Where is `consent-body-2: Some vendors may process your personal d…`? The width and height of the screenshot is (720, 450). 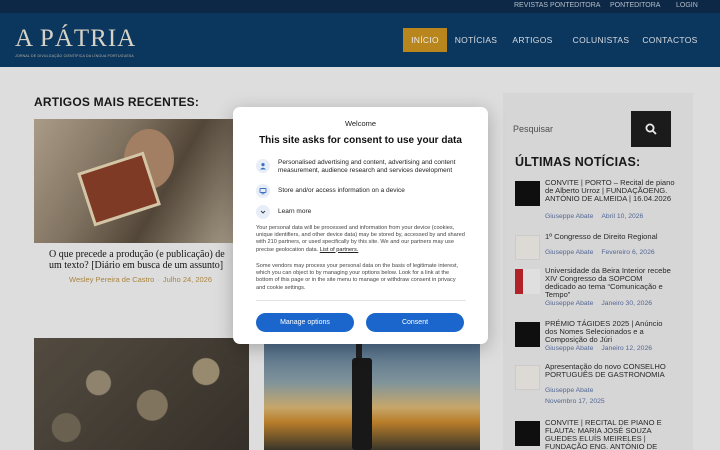 consent-body-2: Some vendors may process your personal d… is located at coordinates (357, 277).